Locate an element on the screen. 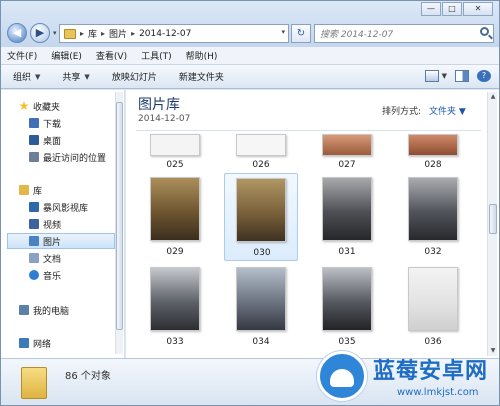  address-dropdown: ▾ is located at coordinates (283, 32).